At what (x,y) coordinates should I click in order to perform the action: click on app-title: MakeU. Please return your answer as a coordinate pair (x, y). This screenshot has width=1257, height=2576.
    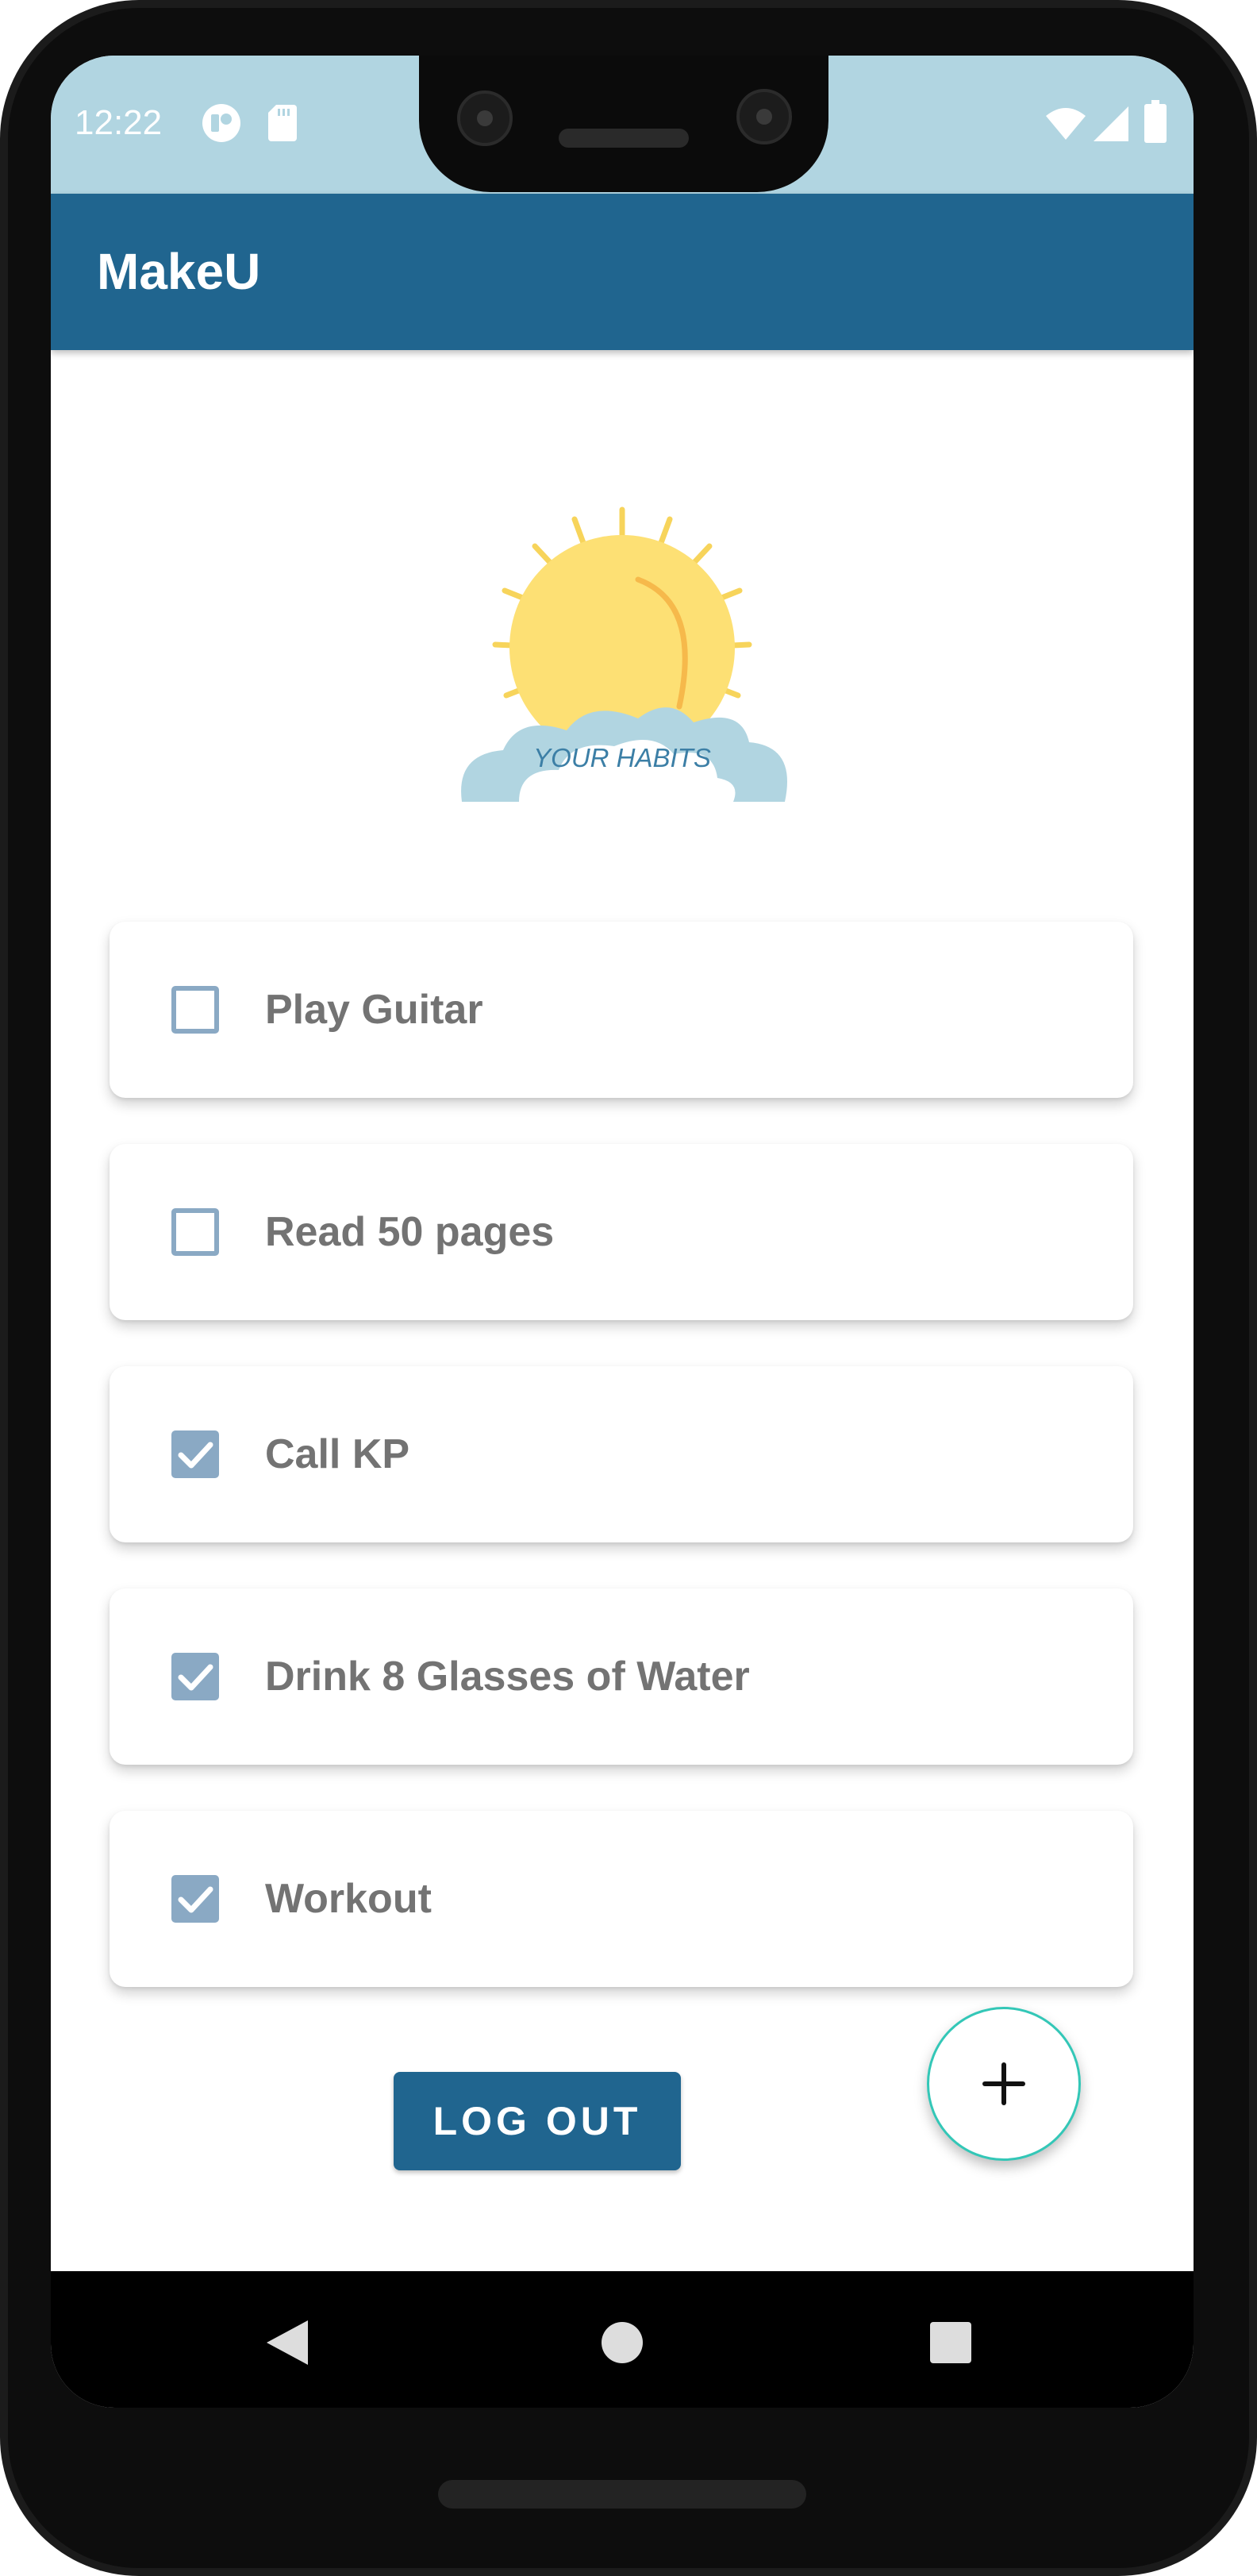
    Looking at the image, I should click on (179, 271).